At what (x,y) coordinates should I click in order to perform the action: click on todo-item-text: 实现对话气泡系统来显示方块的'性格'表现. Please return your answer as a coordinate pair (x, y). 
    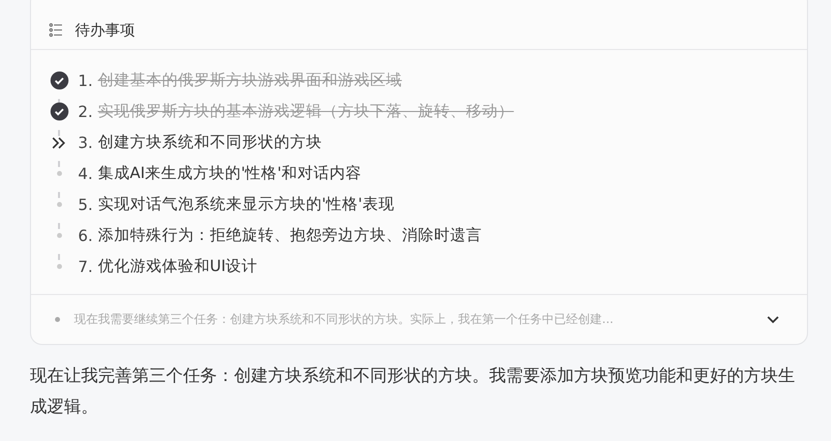
    Looking at the image, I should click on (246, 204).